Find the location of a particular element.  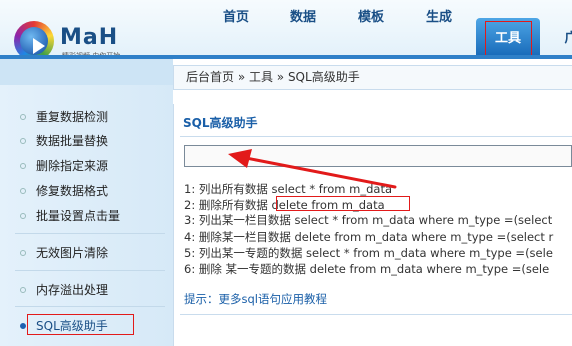

nav-more: 广 is located at coordinates (564, 39).